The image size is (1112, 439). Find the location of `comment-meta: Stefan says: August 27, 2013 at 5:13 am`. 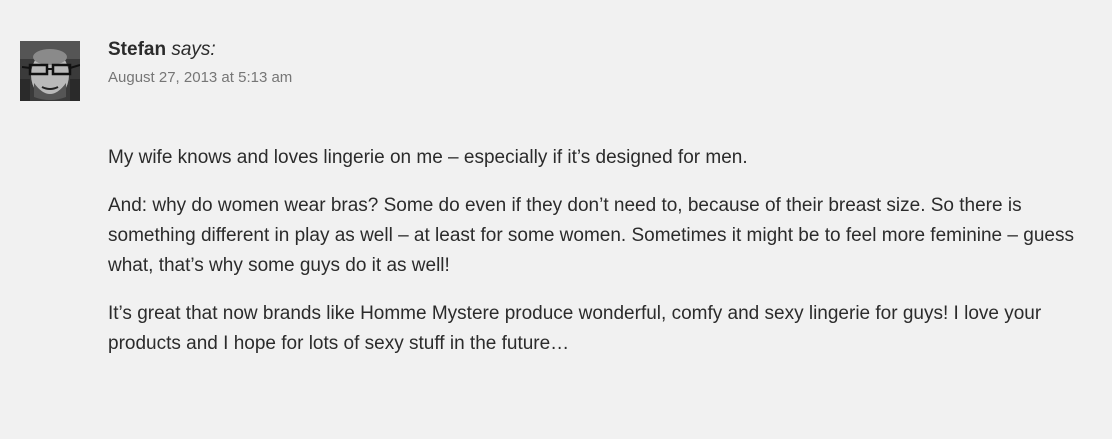

comment-meta: Stefan says: August 27, 2013 at 5:13 am is located at coordinates (200, 62).